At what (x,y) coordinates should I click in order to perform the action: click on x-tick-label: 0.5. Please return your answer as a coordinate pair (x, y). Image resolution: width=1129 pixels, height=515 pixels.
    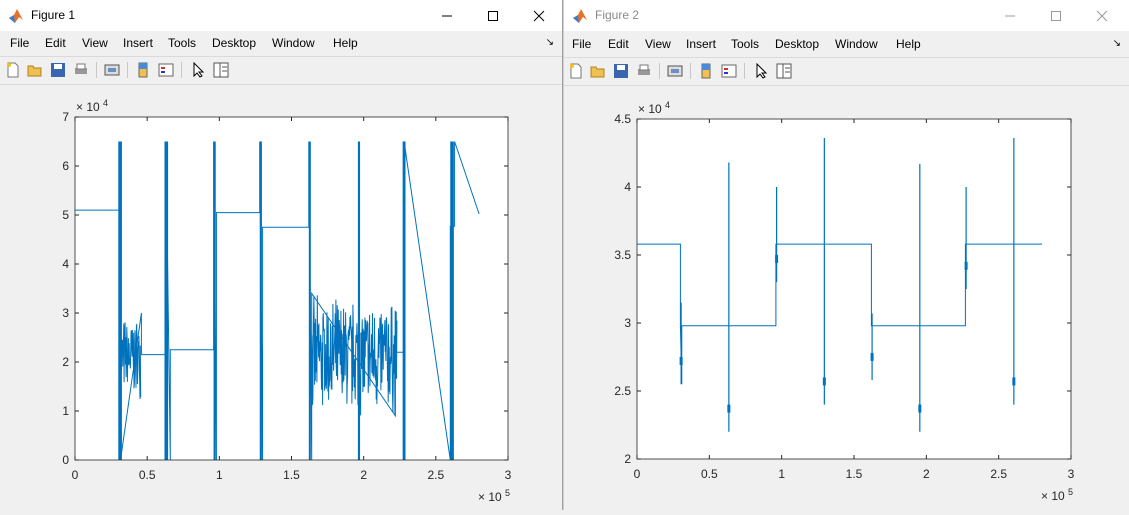
    Looking at the image, I should click on (709, 474).